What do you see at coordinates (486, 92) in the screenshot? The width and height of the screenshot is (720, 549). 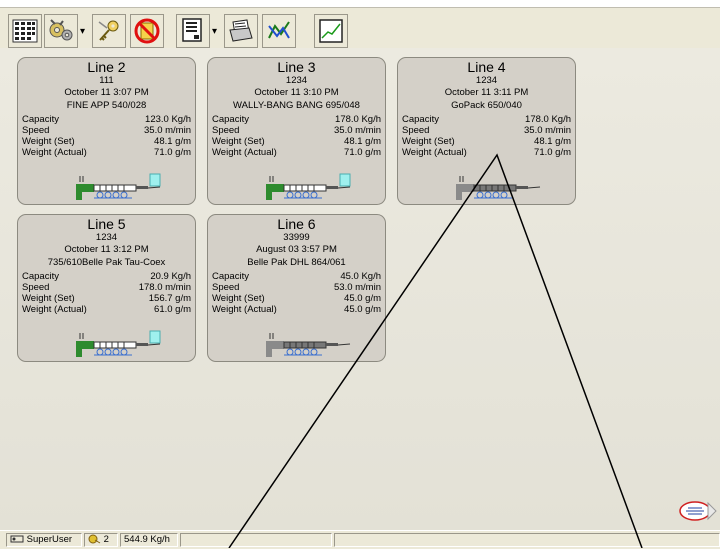 I see `line-timestamp: October 11 3:11 PM` at bounding box center [486, 92].